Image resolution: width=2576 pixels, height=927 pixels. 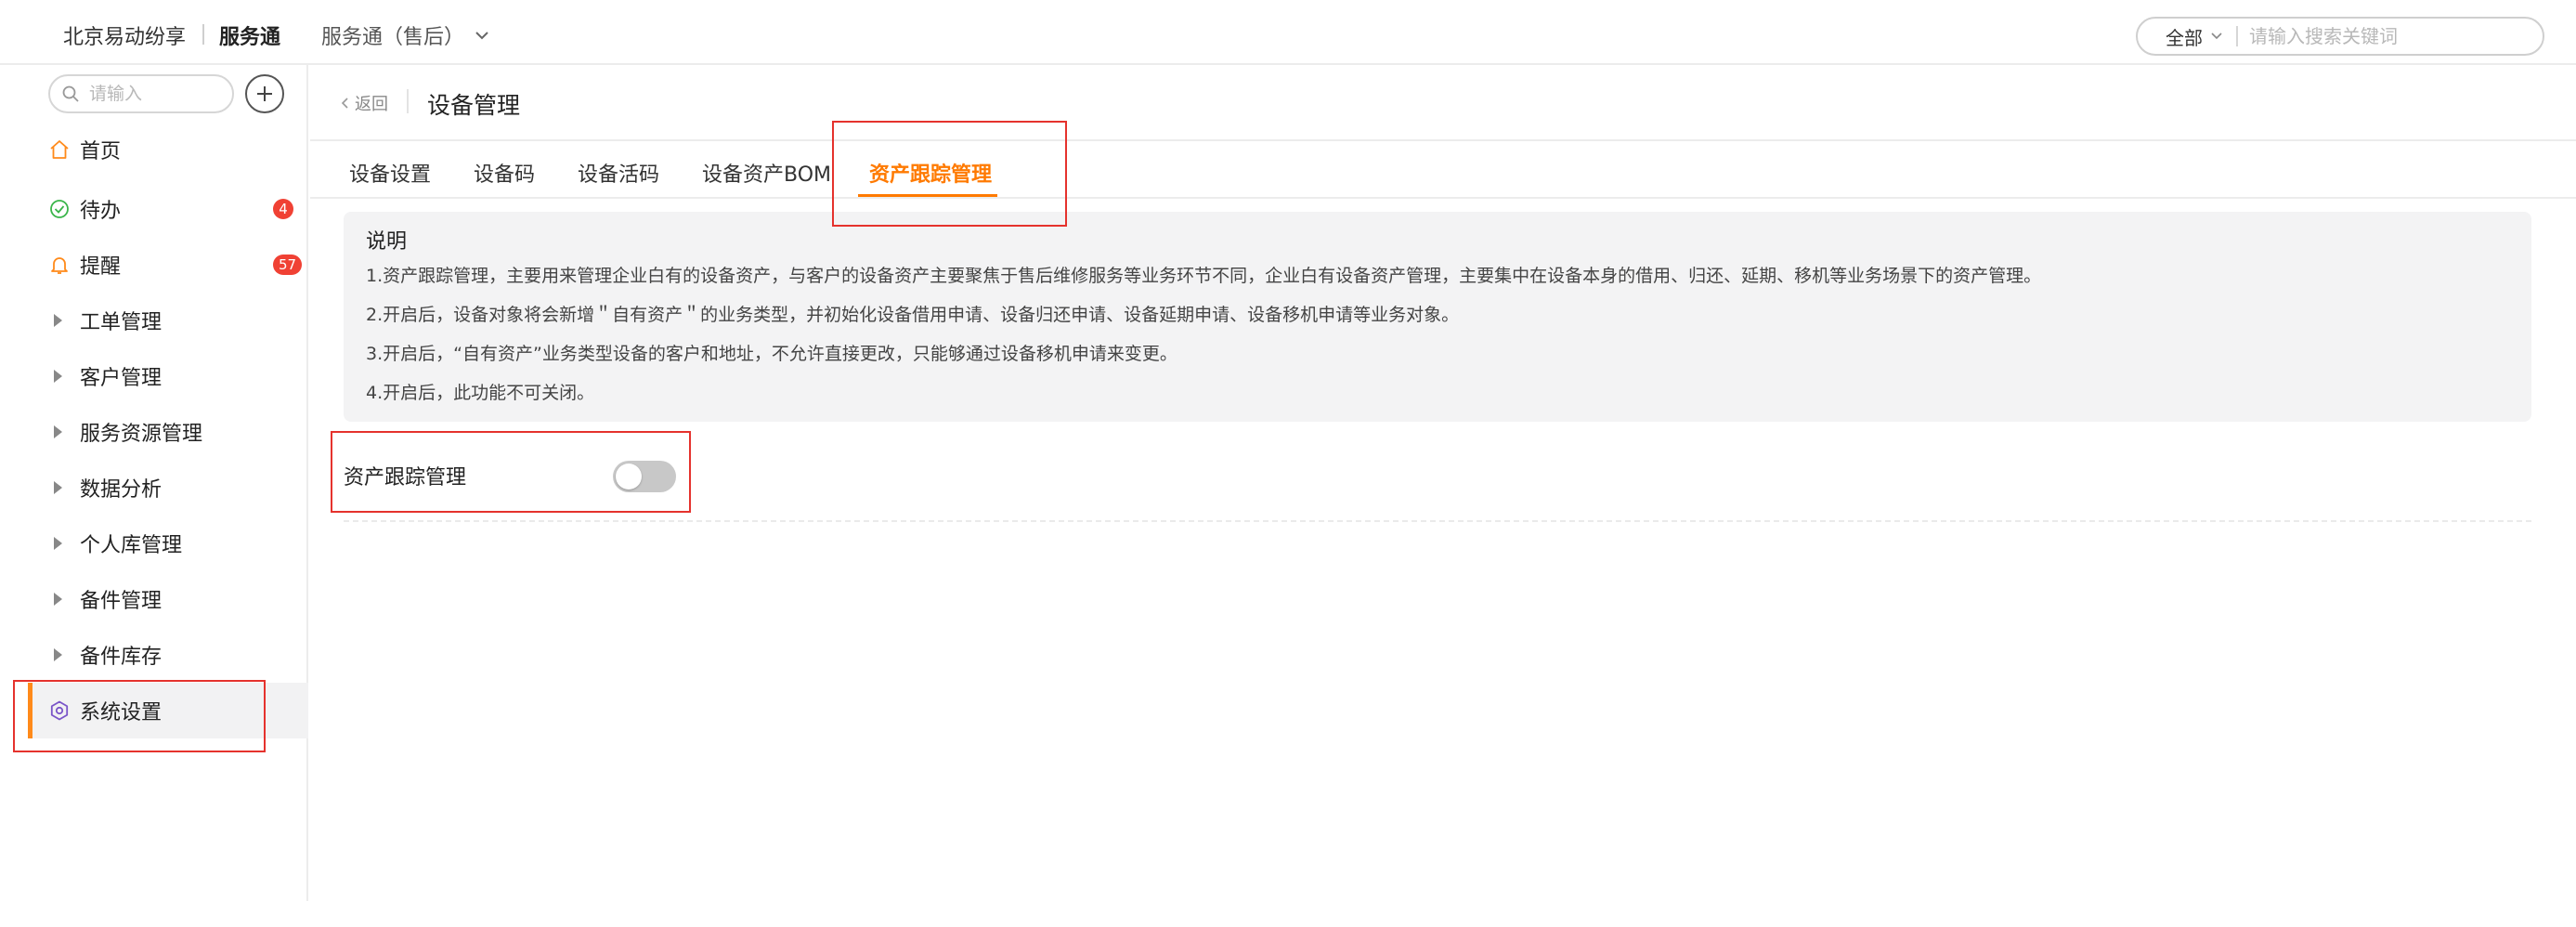 I want to click on tab-bar: 设备设置 设备码 设备活码 设备资产BOM 资产跟踪管理, so click(x=1443, y=171).